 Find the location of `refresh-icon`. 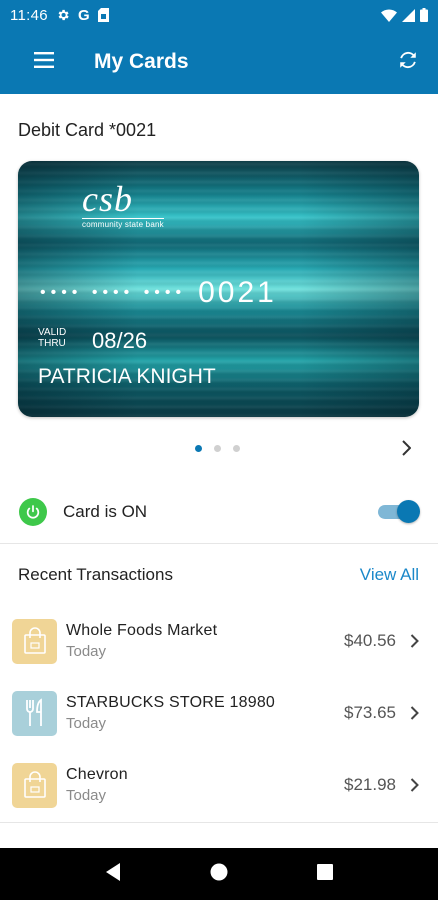

refresh-icon is located at coordinates (408, 62).